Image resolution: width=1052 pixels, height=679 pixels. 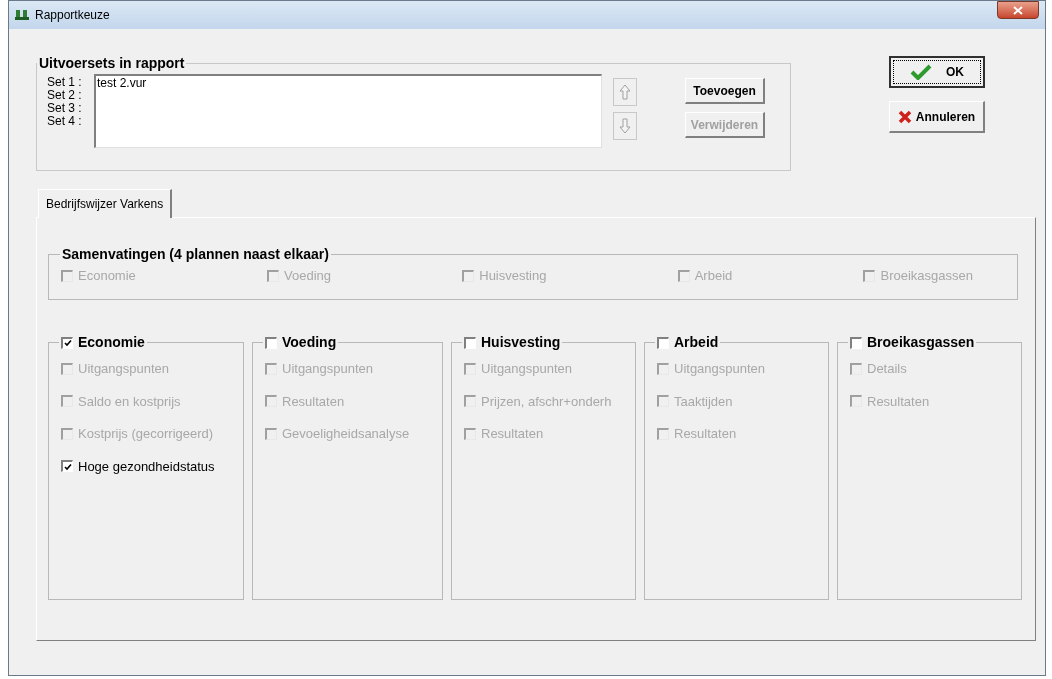 I want to click on down-arrow-icon, so click(x=625, y=126).